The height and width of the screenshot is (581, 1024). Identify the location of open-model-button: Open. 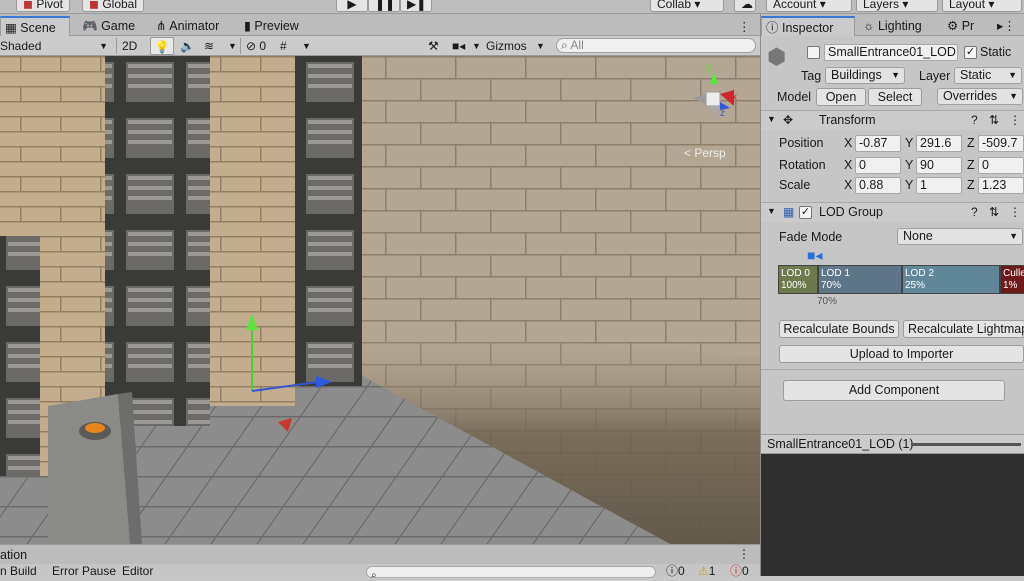
(841, 97).